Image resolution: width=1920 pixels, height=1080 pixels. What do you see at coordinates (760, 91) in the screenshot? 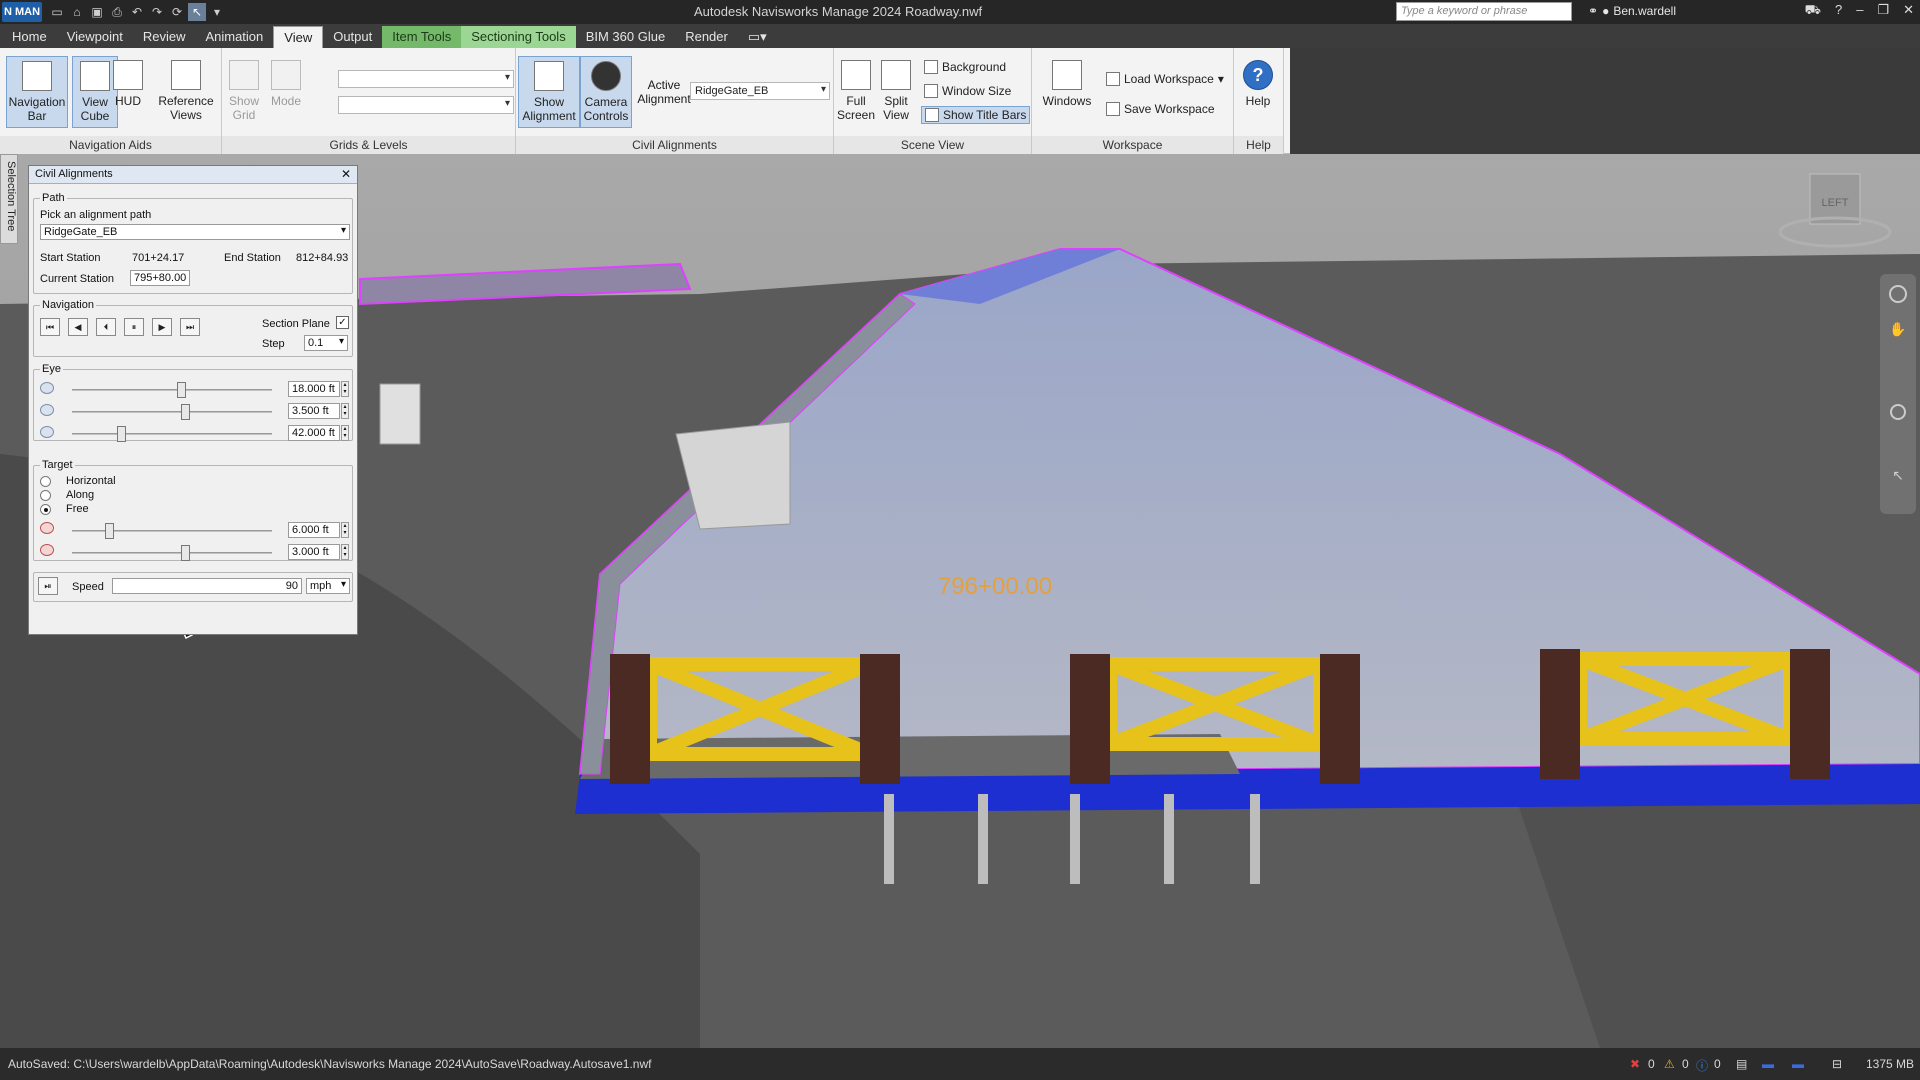
I see `active-alignment-select: RidgeGate_EB` at bounding box center [760, 91].